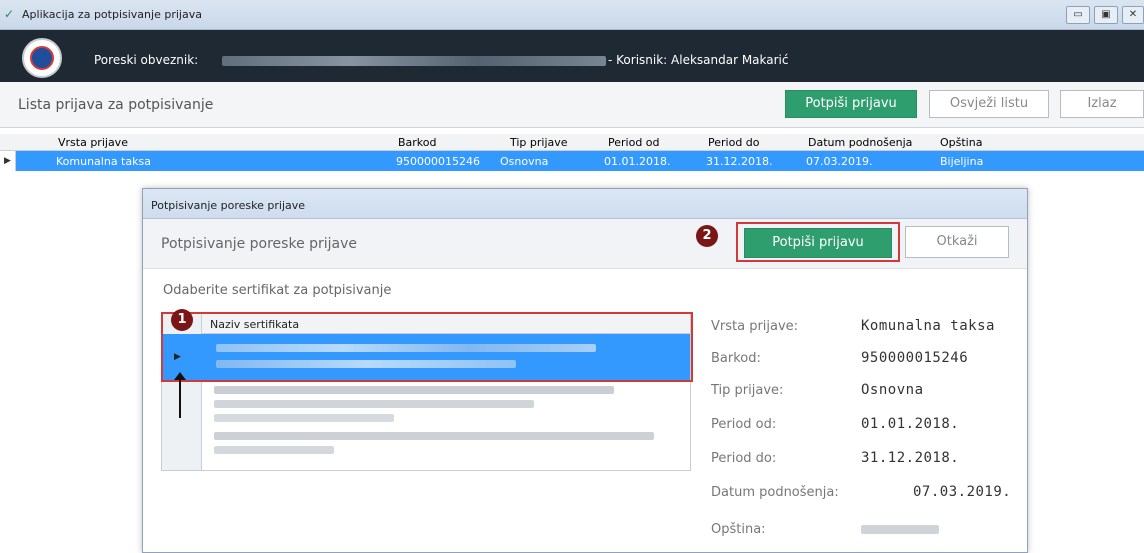 The width and height of the screenshot is (1144, 553). What do you see at coordinates (634, 142) in the screenshot?
I see `col-period-od: Period od` at bounding box center [634, 142].